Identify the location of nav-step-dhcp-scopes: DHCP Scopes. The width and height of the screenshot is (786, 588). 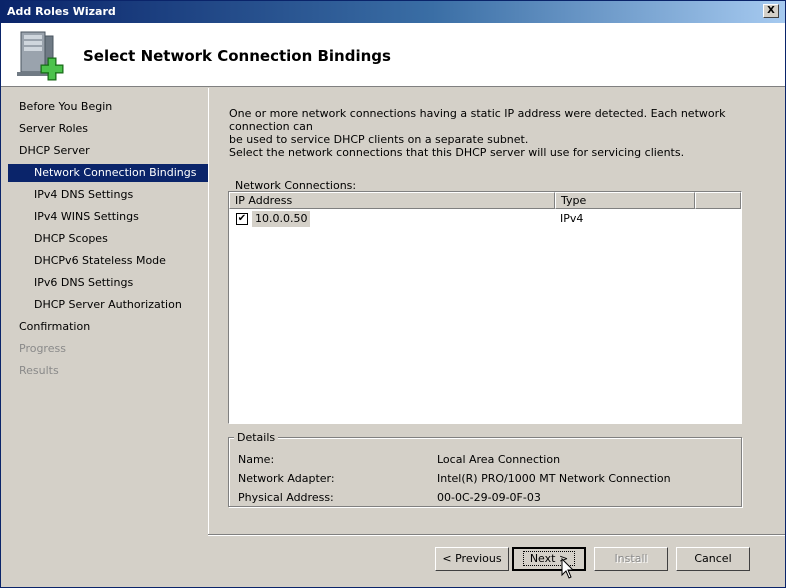
(108, 239).